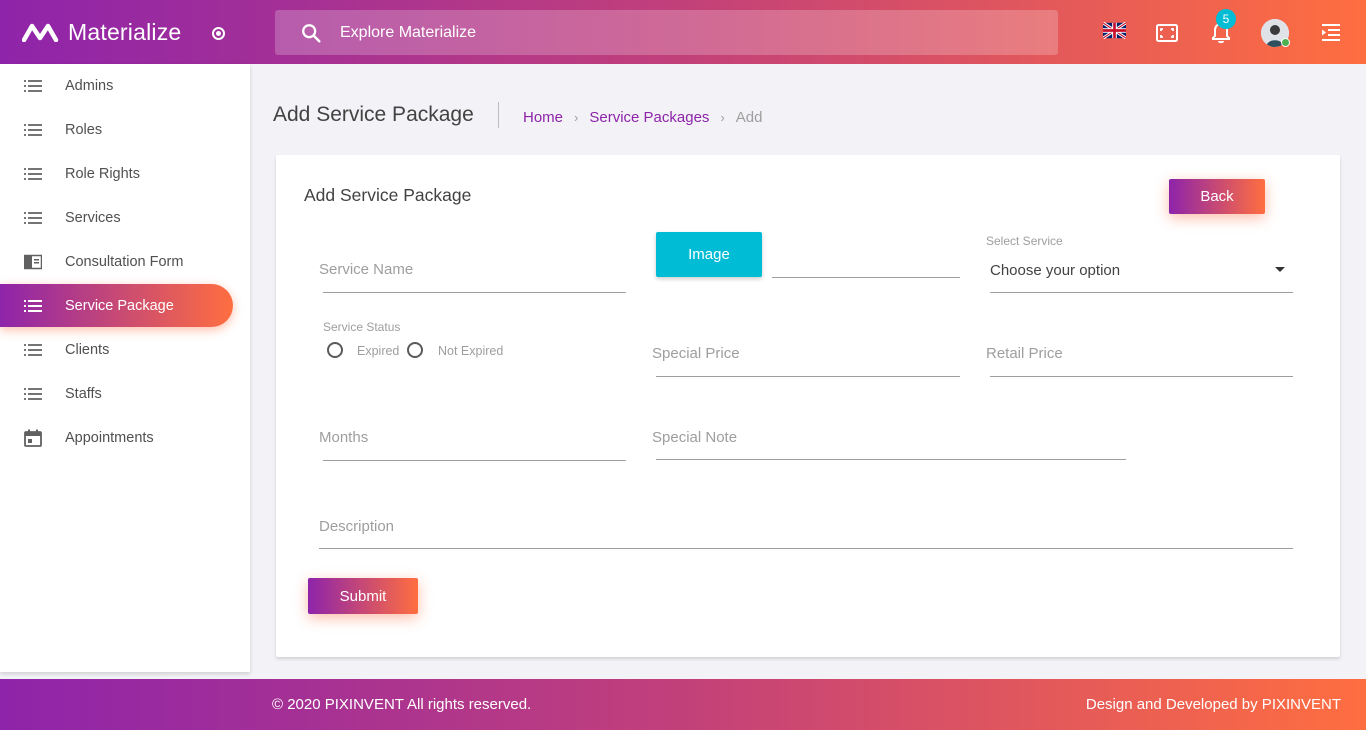  I want to click on service-name-field, so click(474, 292).